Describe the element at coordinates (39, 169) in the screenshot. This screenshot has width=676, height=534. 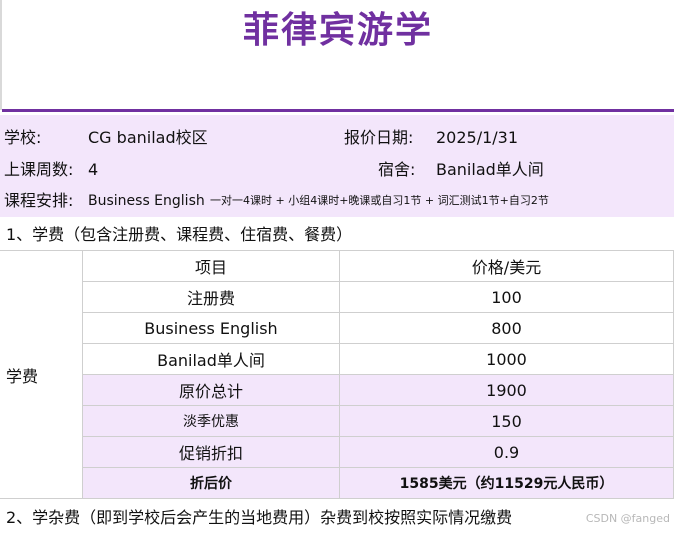
I see `weeks-label: 上课周数:` at that location.